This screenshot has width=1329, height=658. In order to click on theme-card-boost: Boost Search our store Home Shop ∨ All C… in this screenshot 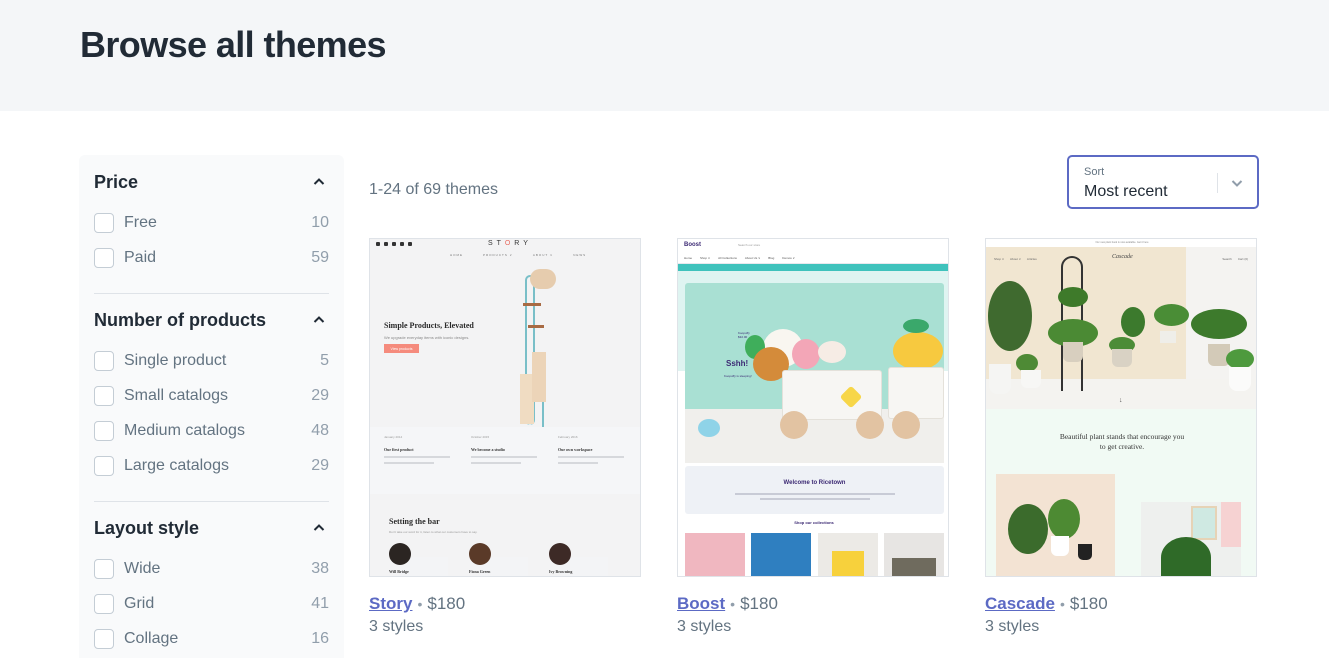, I will do `click(813, 437)`.